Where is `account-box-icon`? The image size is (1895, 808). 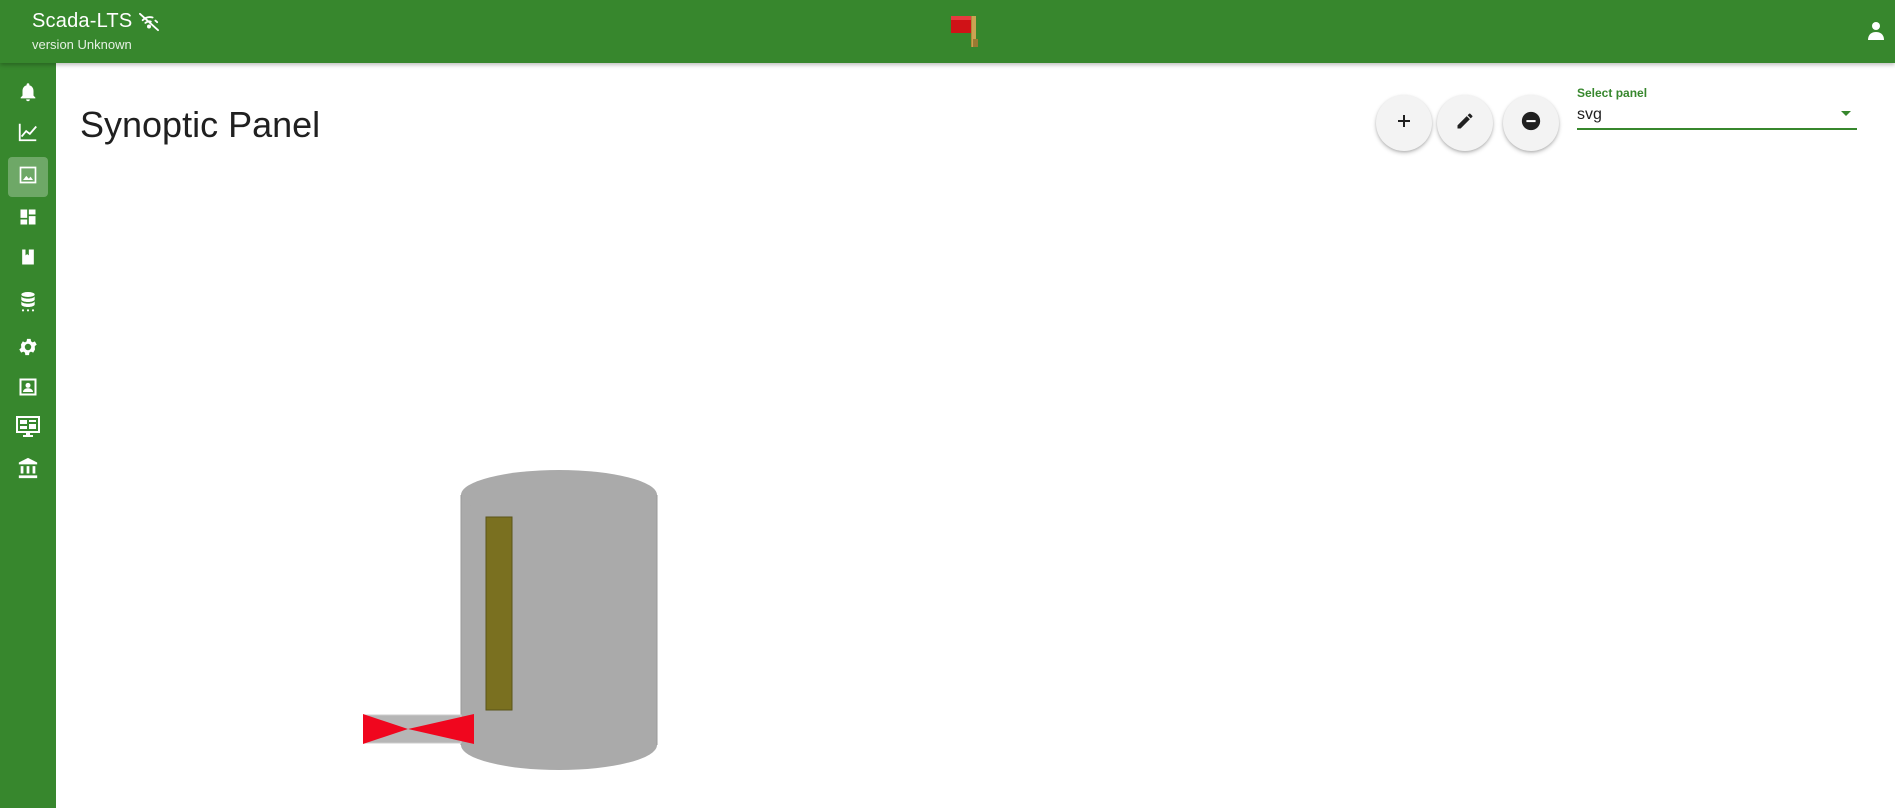
account-box-icon is located at coordinates (28, 389).